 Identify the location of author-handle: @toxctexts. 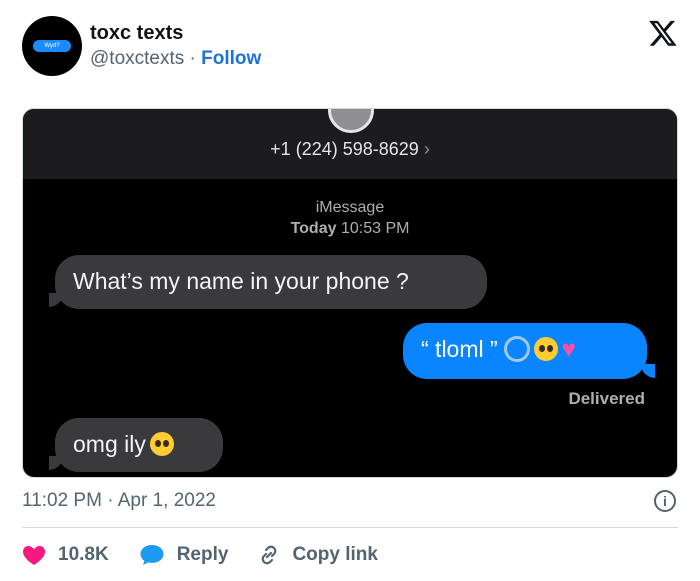
(137, 58).